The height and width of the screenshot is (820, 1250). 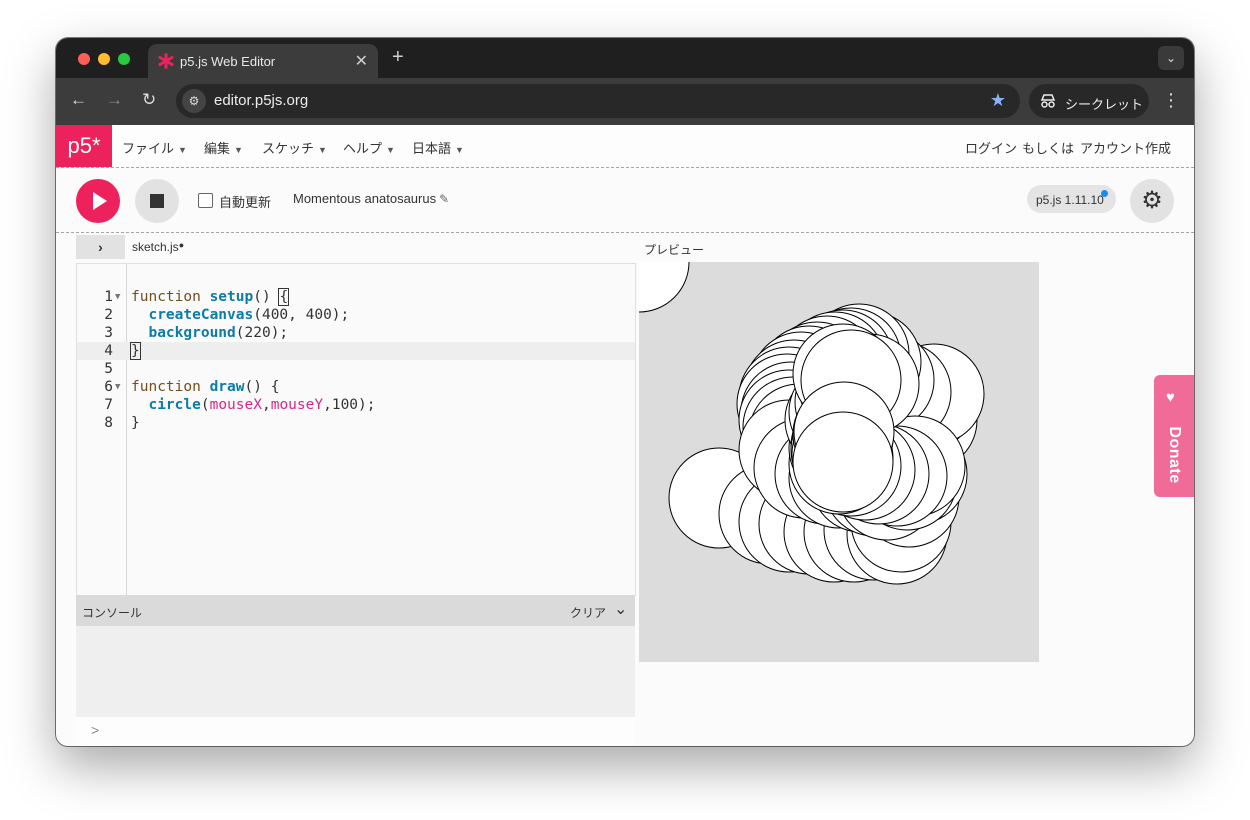 What do you see at coordinates (1171, 100) in the screenshot?
I see `browser-menu-icon: ⋮` at bounding box center [1171, 100].